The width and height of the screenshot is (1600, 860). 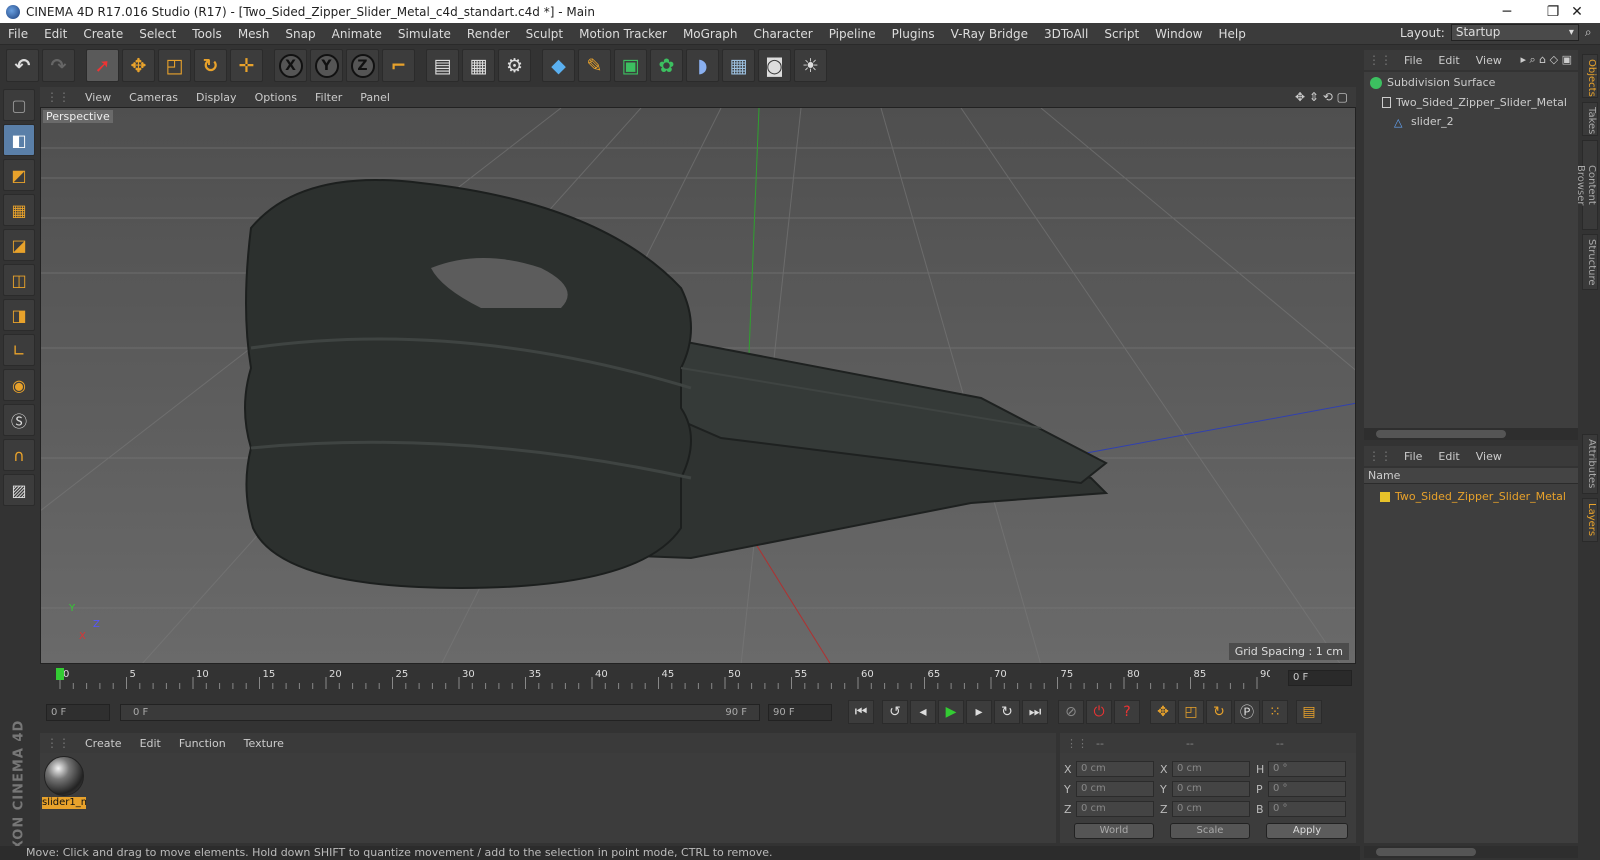 What do you see at coordinates (424, 34) in the screenshot?
I see `menu-simulate: Simulate` at bounding box center [424, 34].